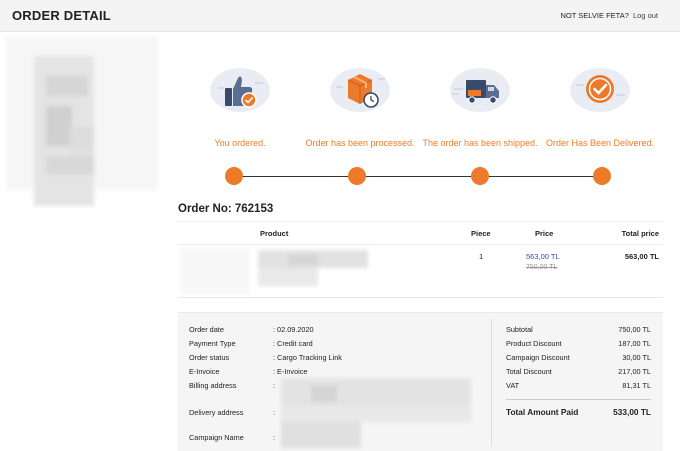  I want to click on total-row-amount-paid: Total Amount Paid 533,00 TL, so click(578, 413).